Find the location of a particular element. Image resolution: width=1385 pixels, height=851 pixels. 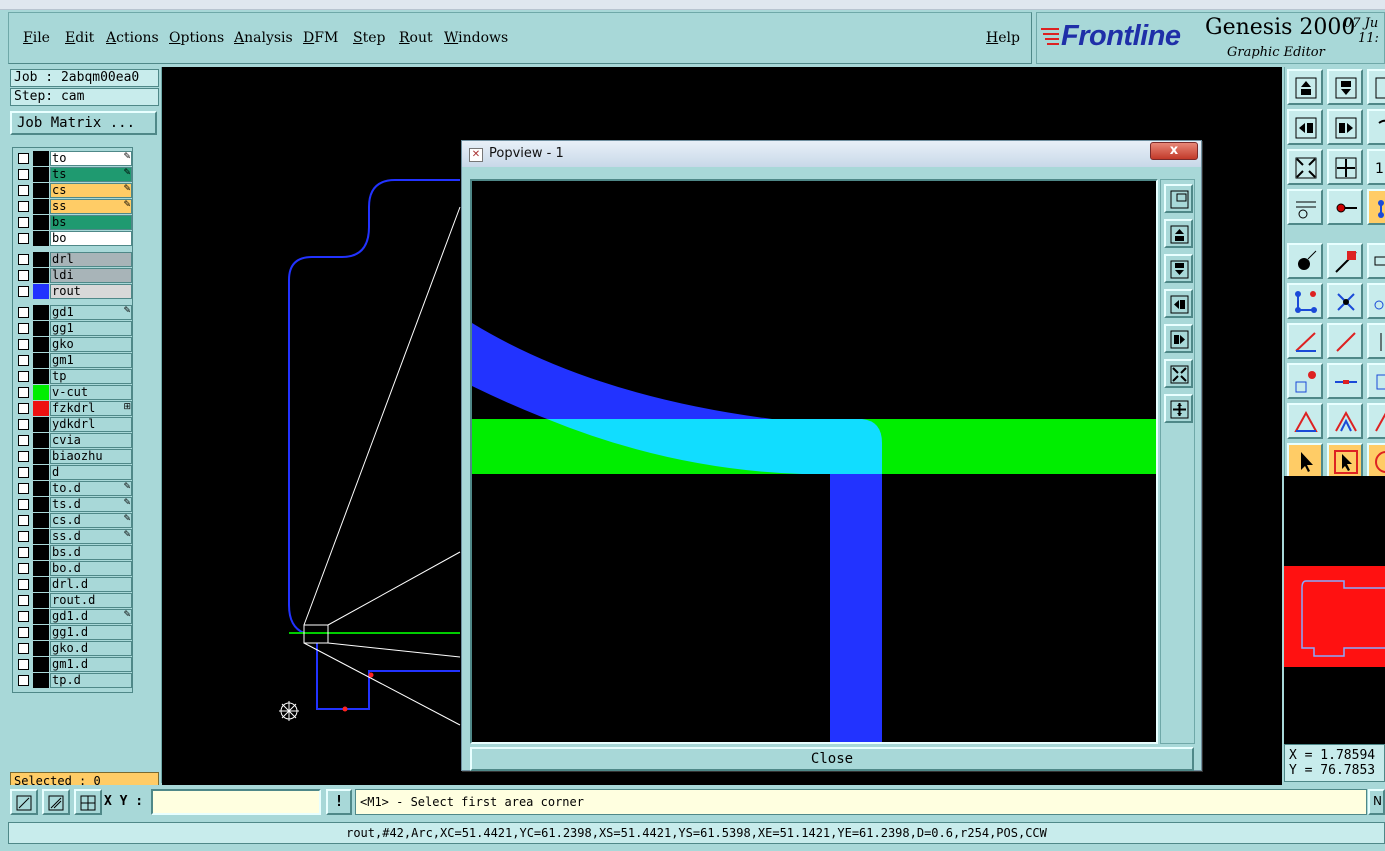

layer-row-cvia: cvia is located at coordinates (74, 440).